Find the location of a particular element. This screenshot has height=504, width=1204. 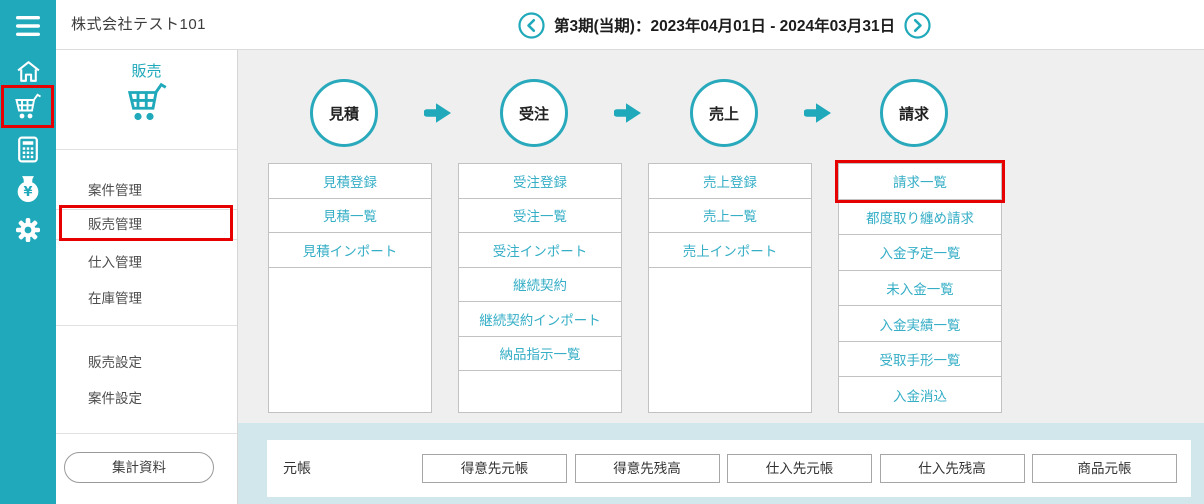

flow-column: 請求一覧 都度取り纏め請求 入金予定一覧 未入金一覧 入金実績一覧 受取手形一覧 入金消込 is located at coordinates (920, 288).